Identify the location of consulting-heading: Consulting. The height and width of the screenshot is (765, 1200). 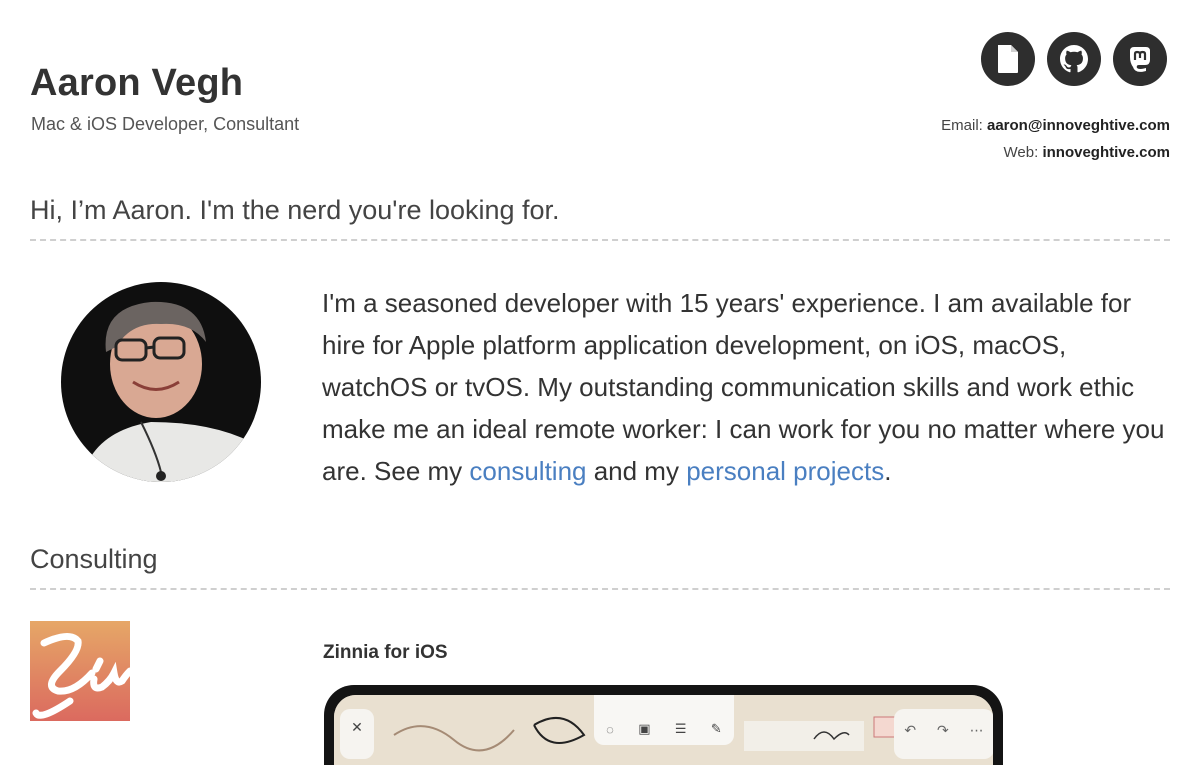
(94, 559).